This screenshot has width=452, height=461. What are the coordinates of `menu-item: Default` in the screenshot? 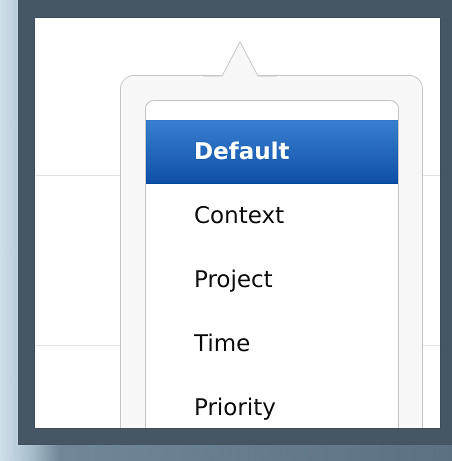 It's located at (272, 152).